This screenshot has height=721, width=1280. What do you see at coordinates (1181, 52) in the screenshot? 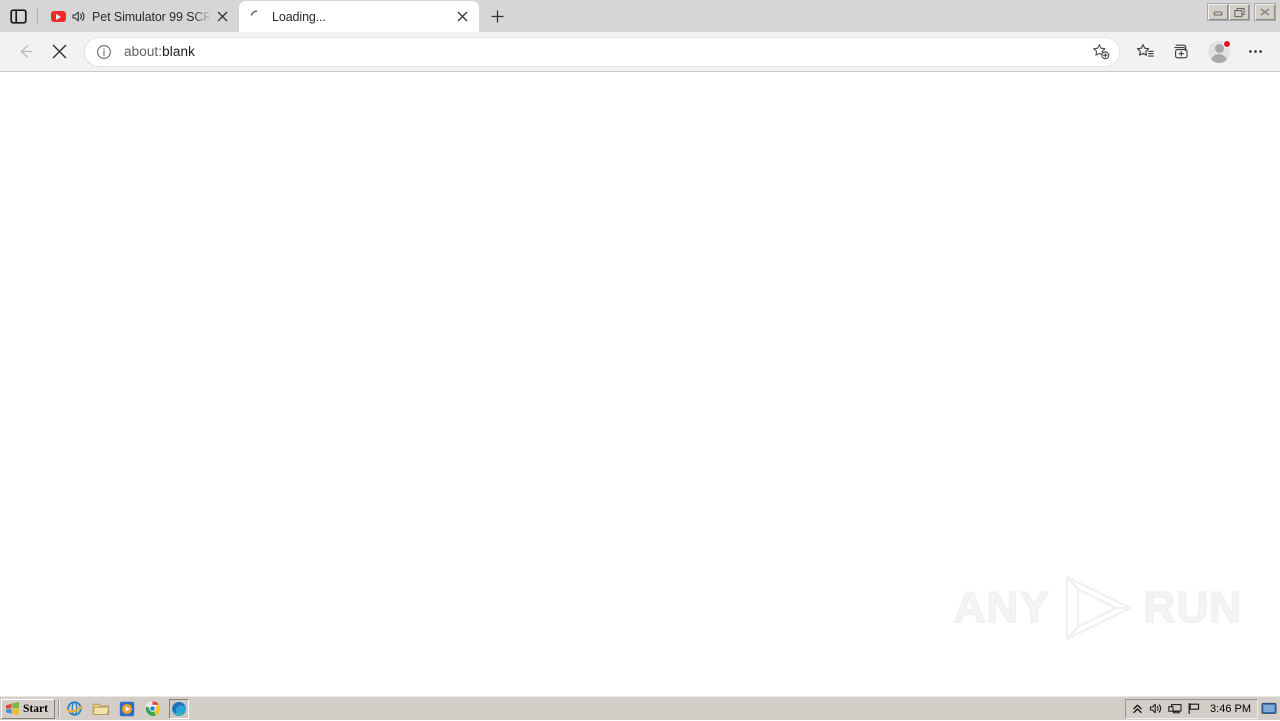
I see `collections-icon` at bounding box center [1181, 52].